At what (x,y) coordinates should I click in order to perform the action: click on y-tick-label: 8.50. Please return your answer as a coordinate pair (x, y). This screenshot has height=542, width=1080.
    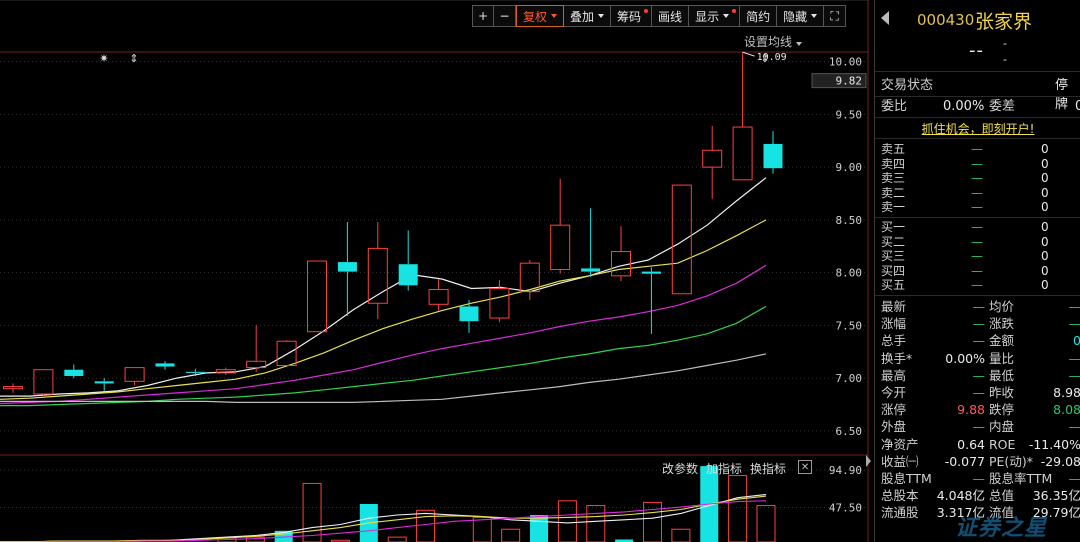
    Looking at the image, I should click on (849, 220).